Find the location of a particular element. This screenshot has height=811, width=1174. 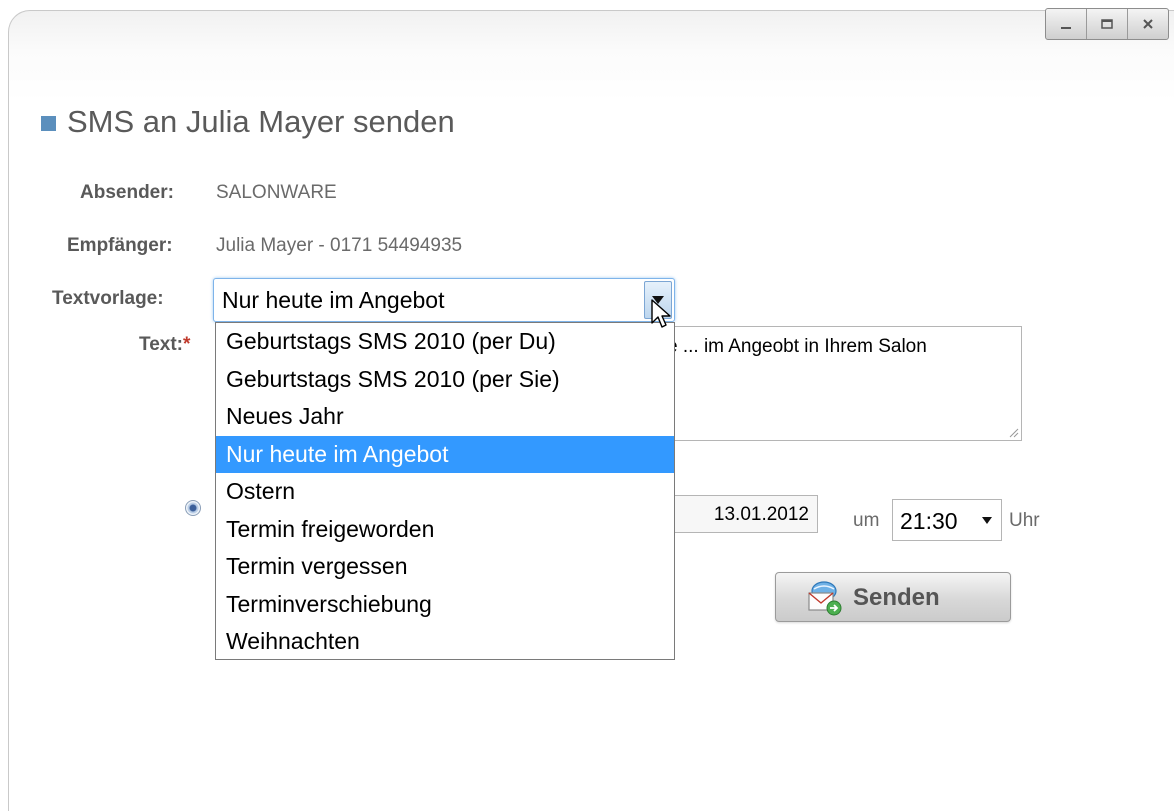

dropdown-option: Termin freigeworden is located at coordinates (445, 530).